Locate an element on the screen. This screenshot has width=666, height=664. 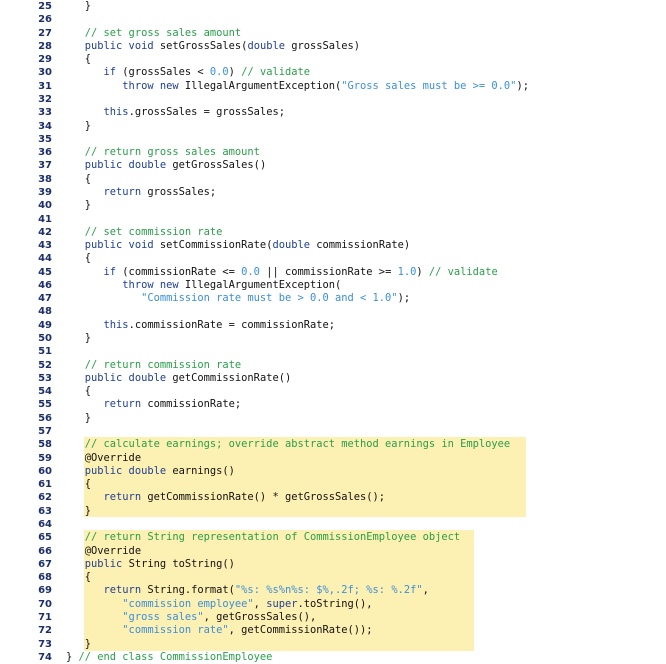
code-text: } // end class CommissionEmployee is located at coordinates (169, 657).